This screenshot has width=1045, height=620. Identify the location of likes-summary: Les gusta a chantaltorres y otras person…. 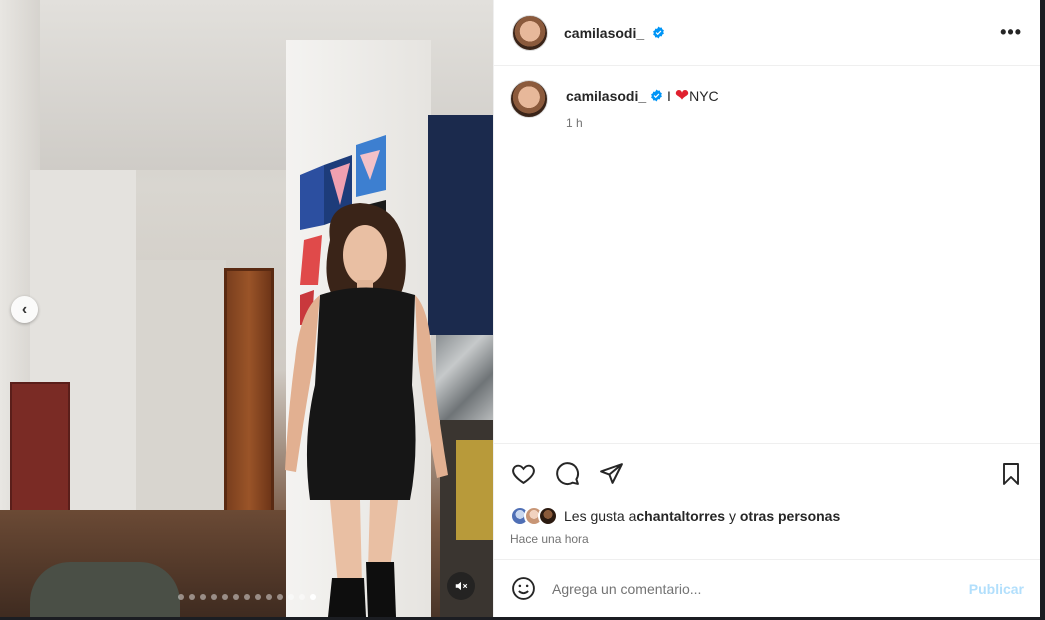
(767, 516).